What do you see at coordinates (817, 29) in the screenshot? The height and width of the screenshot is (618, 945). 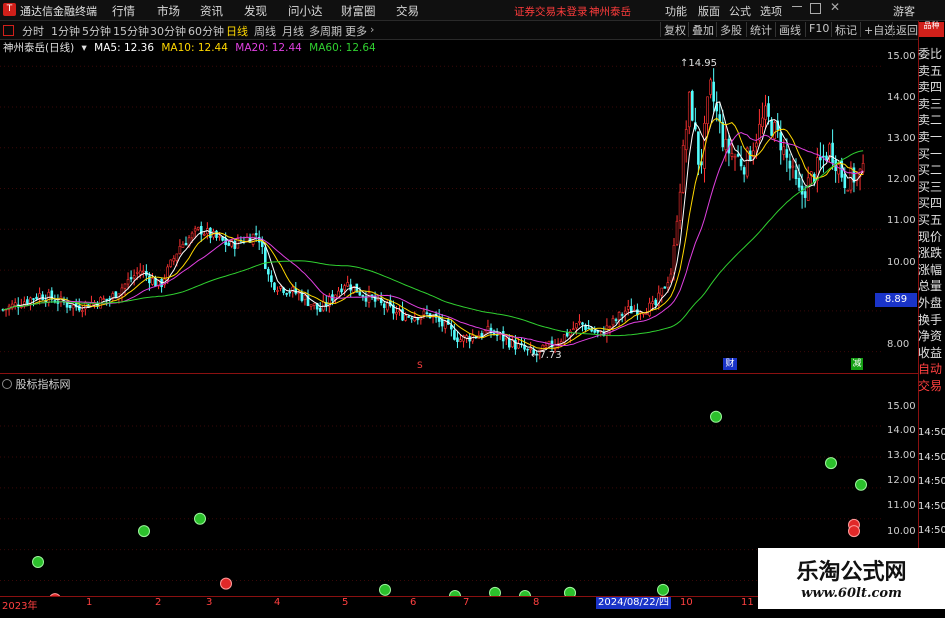 I see `tool-f10-button: F10` at bounding box center [817, 29].